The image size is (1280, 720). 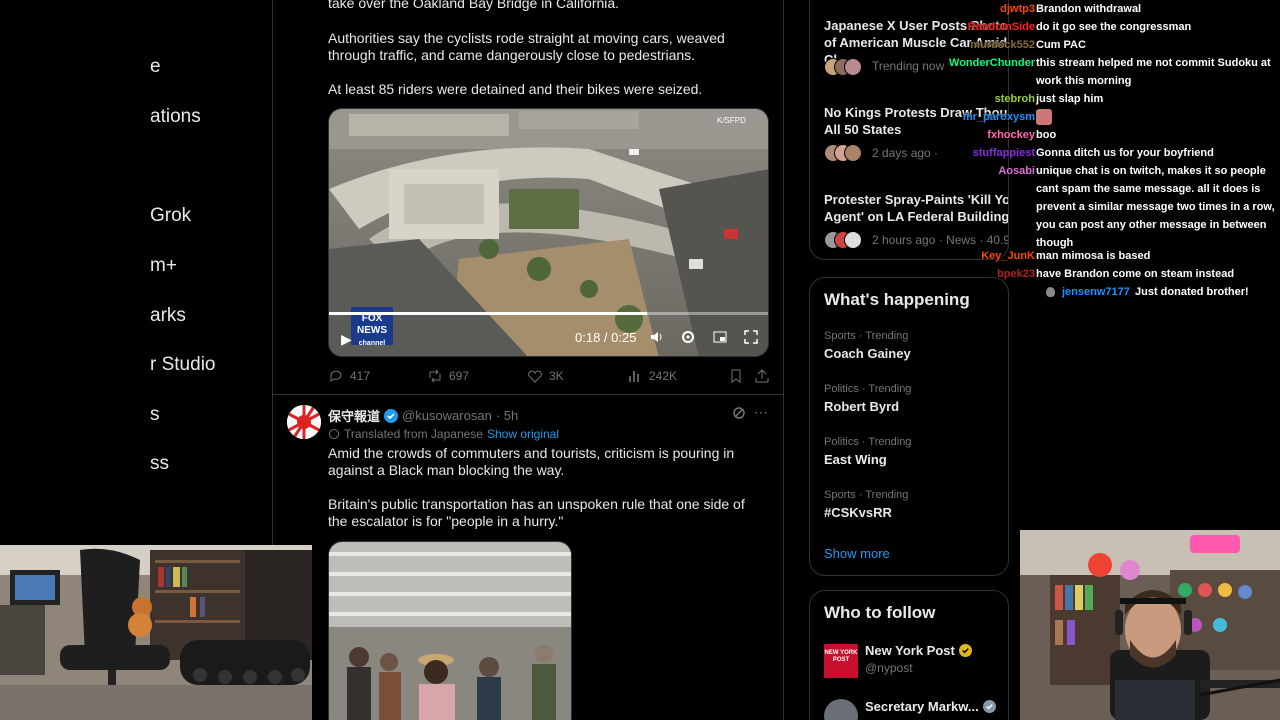 I want to click on chat-username: stuffappiest, so click(x=1003, y=153).